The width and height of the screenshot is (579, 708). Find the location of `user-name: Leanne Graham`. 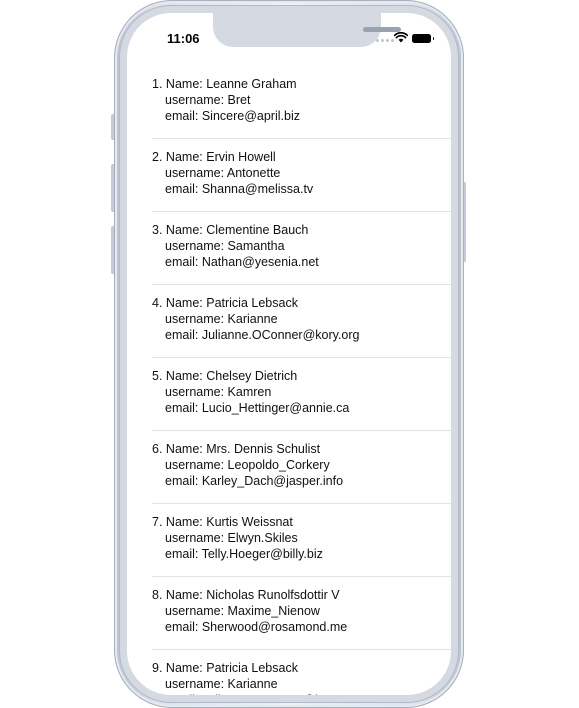

user-name: Leanne Graham is located at coordinates (251, 84).